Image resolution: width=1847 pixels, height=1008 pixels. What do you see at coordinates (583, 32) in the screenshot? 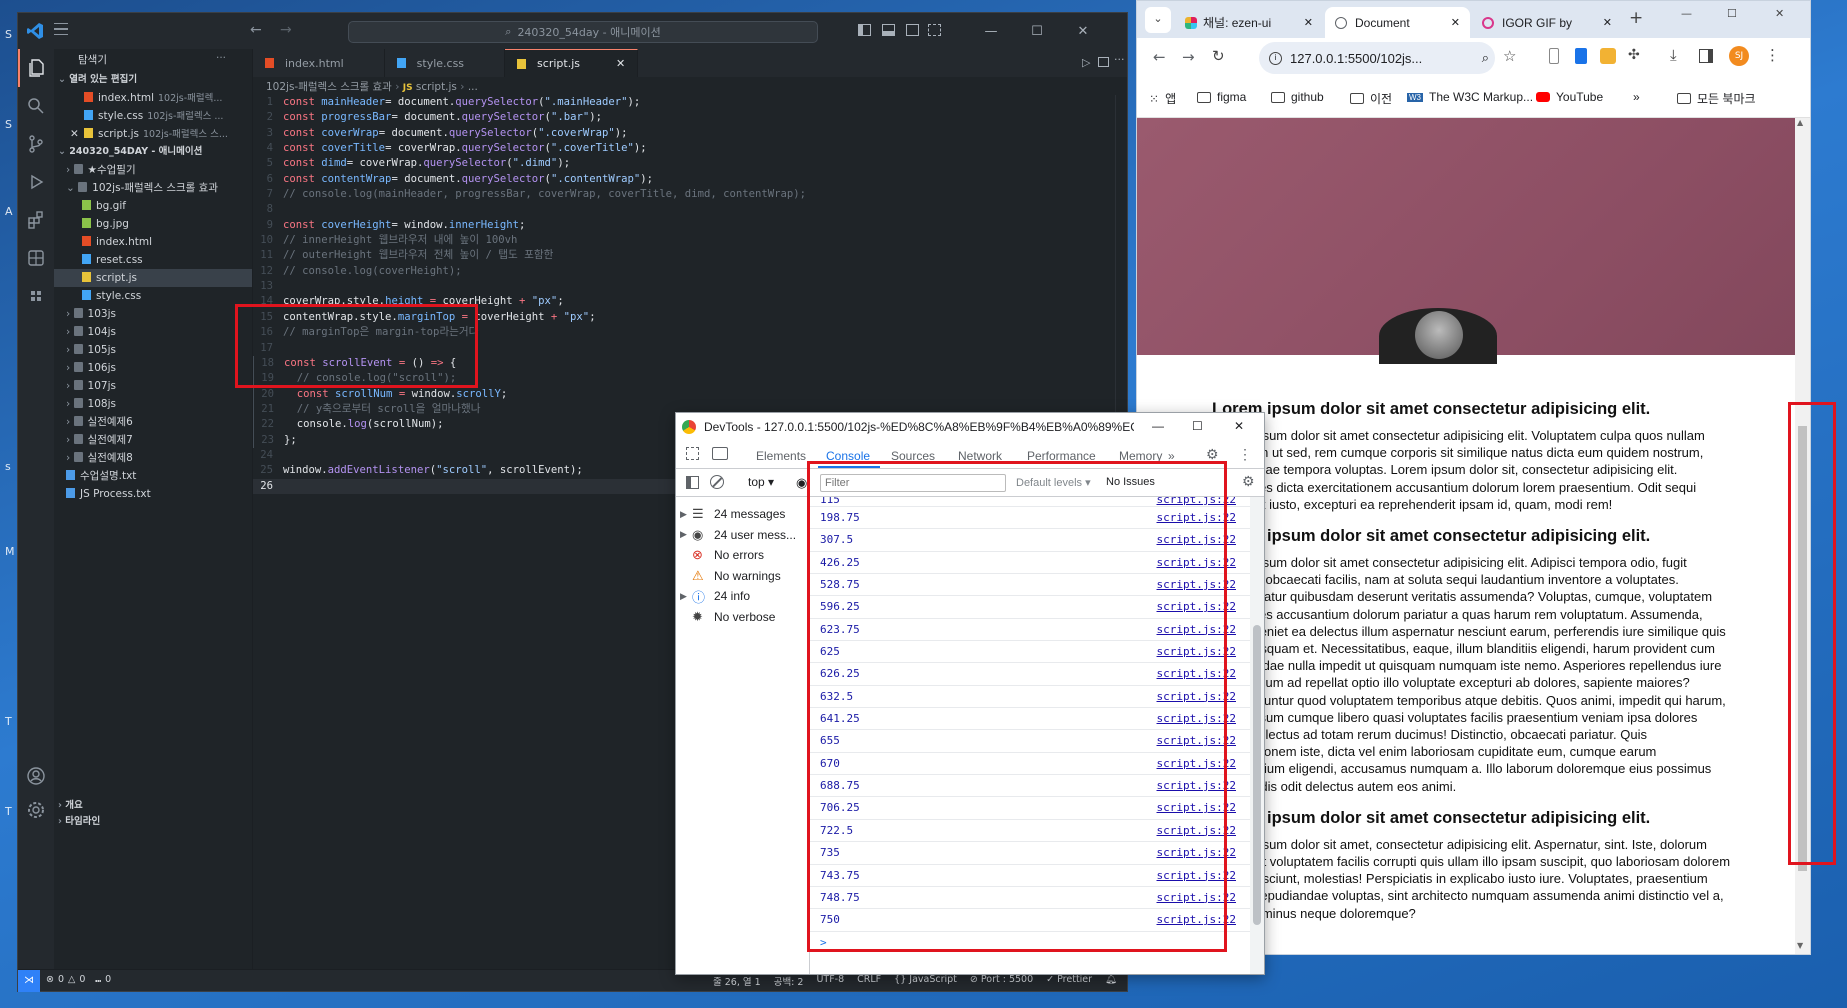
I see `command-center-search: ⌕ 240320_54day - 애니메이션` at bounding box center [583, 32].